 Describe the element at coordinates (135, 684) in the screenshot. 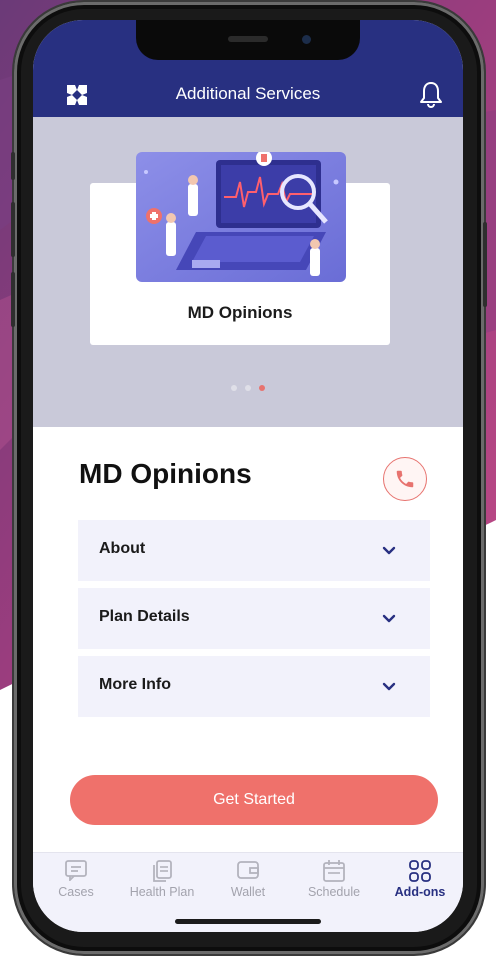

I see `accordion-label: More Info` at that location.